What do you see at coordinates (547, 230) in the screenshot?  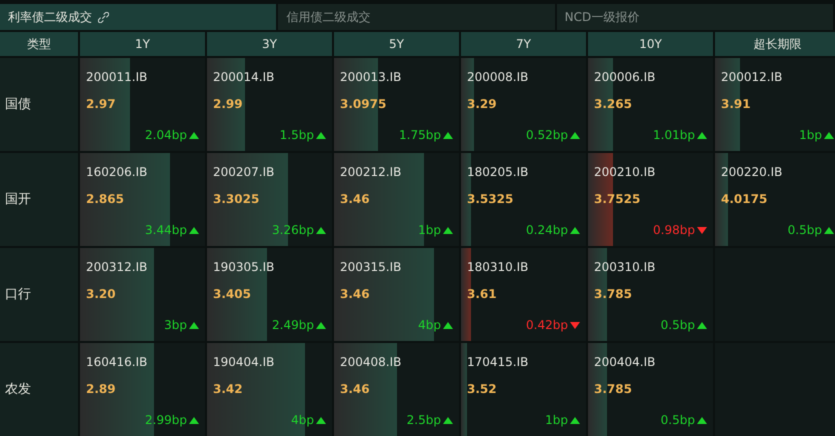 I see `change-value: 0.24bp` at bounding box center [547, 230].